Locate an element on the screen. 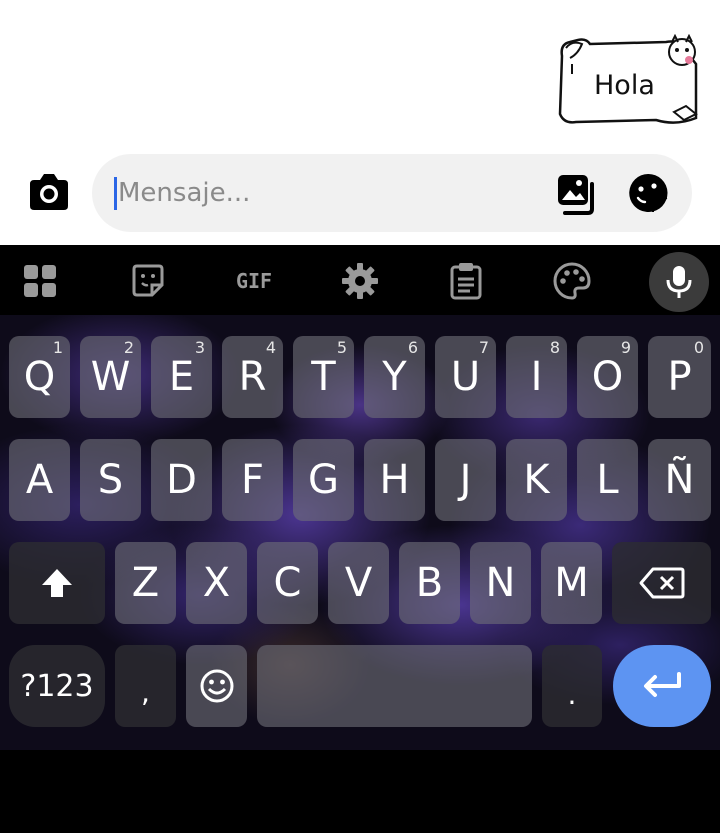  key-label: P is located at coordinates (679, 377).